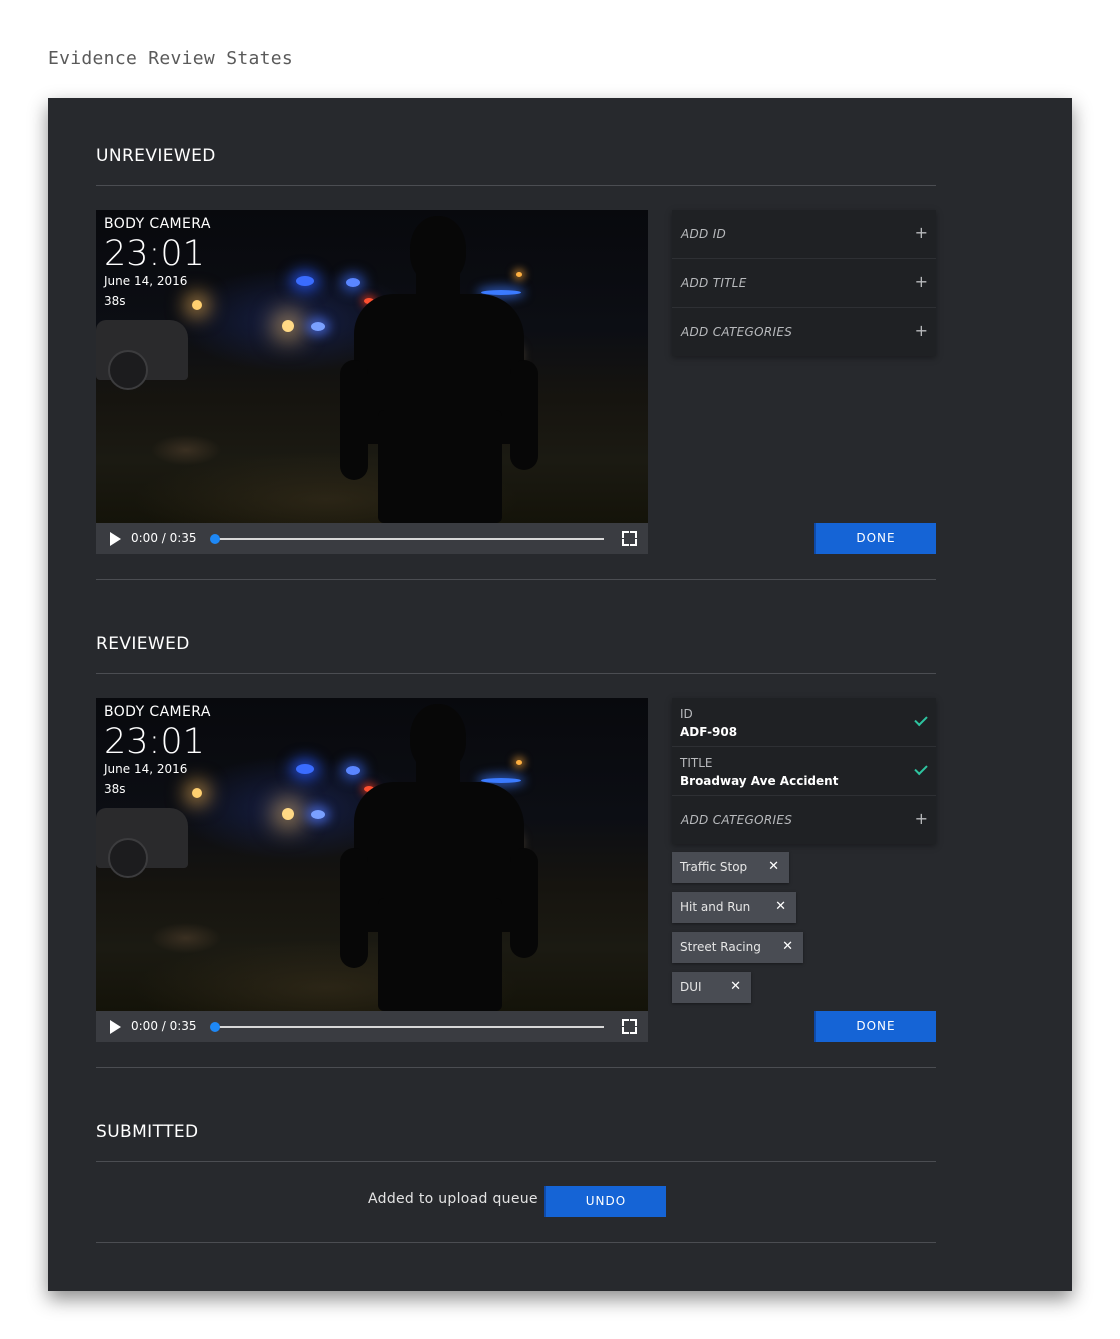  I want to click on undo-button: UNDO, so click(606, 1201).